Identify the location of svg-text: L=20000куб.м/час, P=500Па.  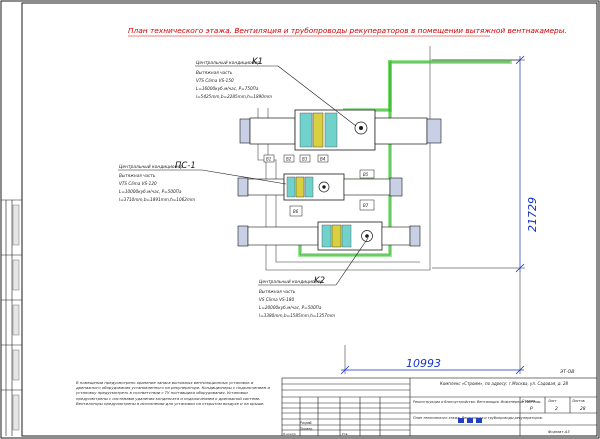
(290, 307).